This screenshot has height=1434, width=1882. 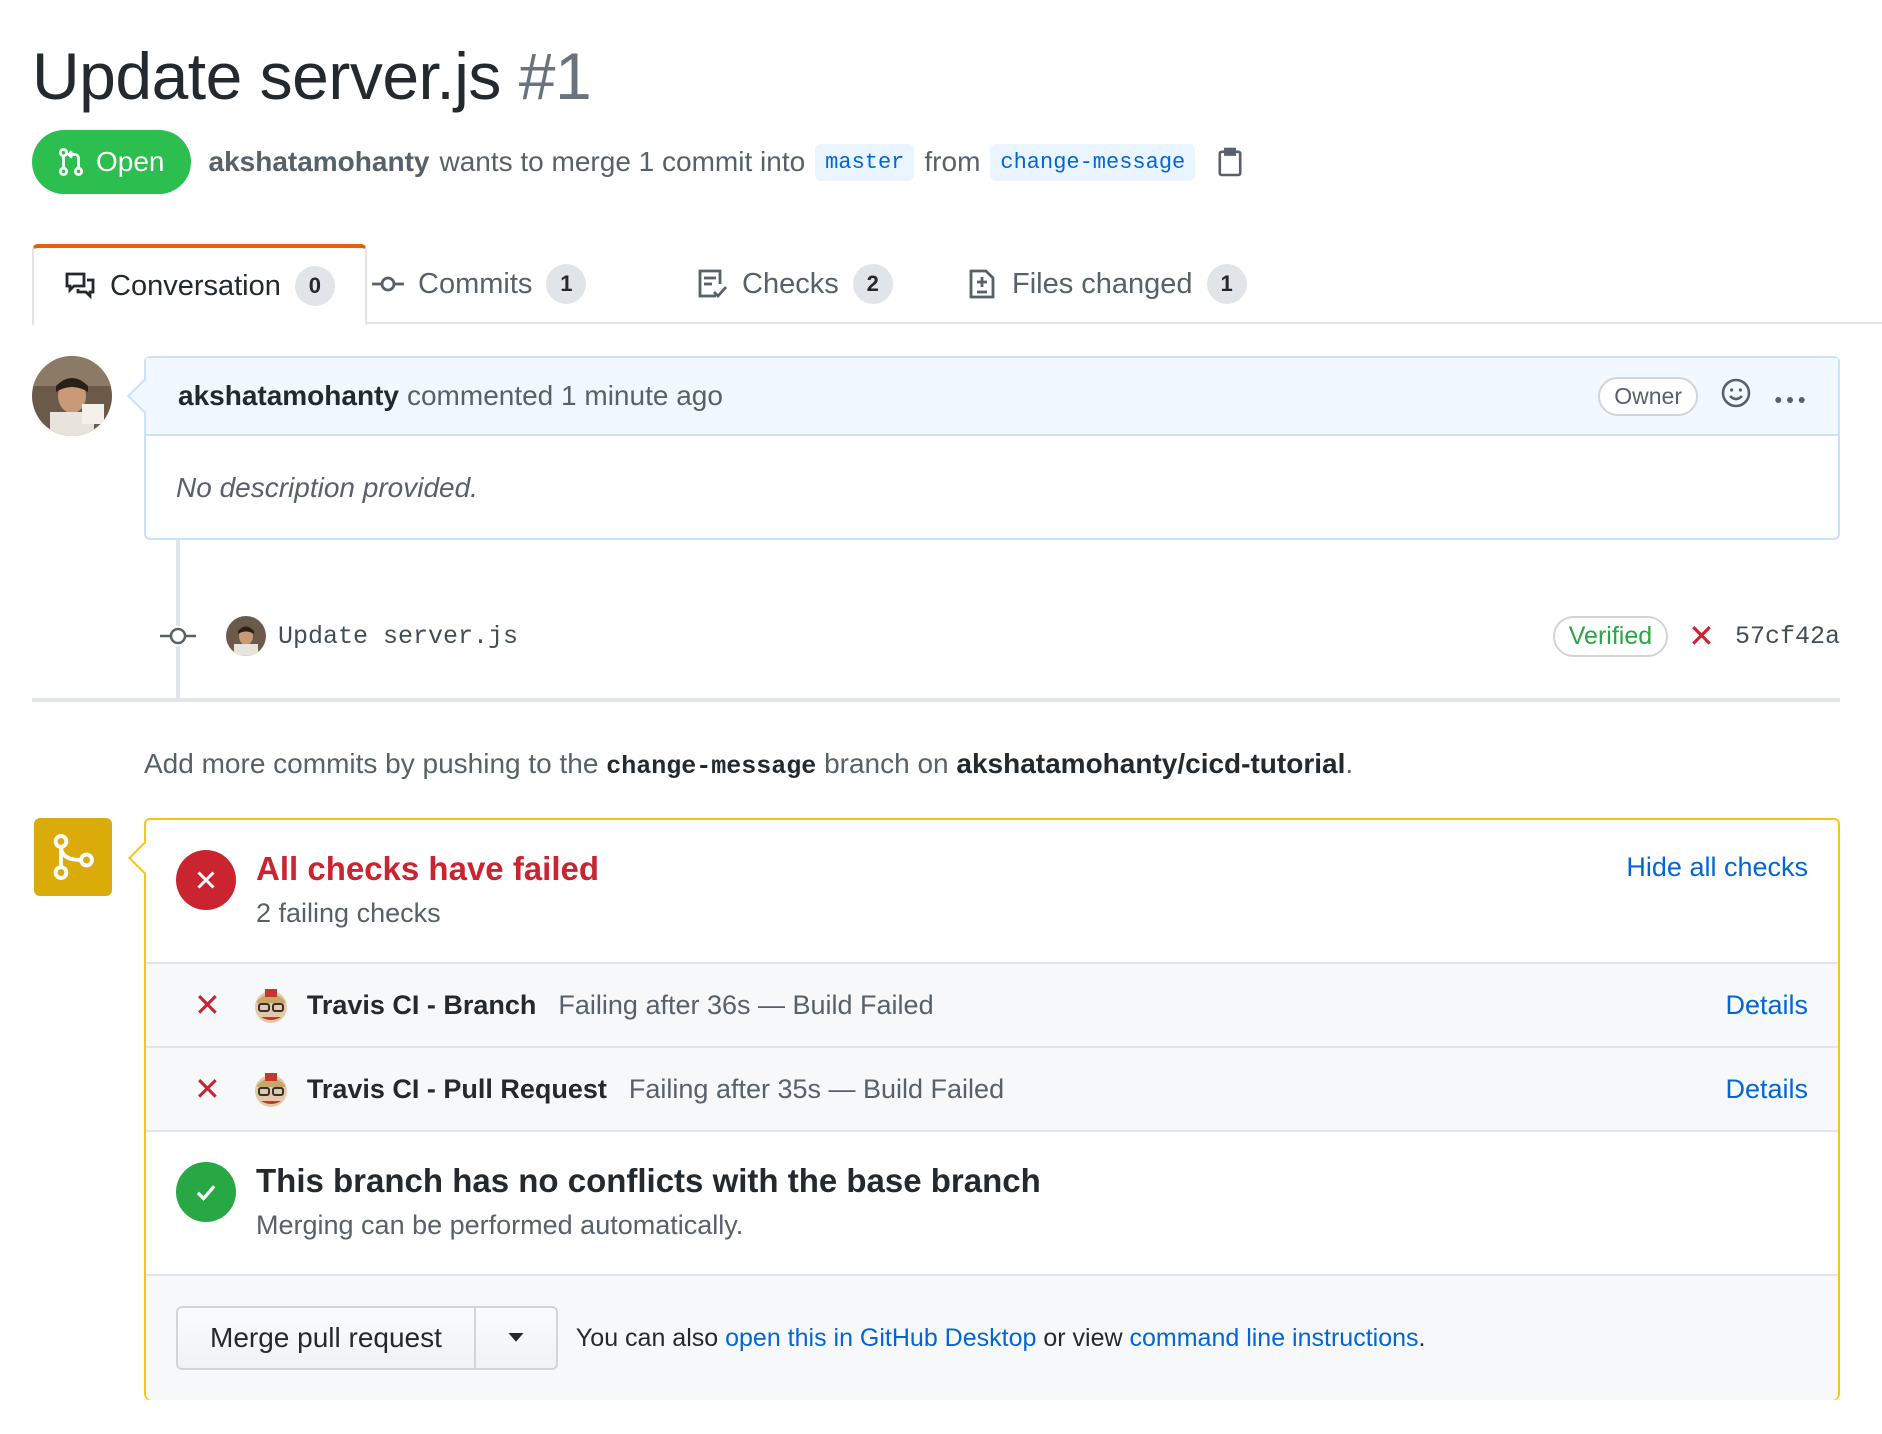 What do you see at coordinates (206, 1192) in the screenshot?
I see `check-circle-icon` at bounding box center [206, 1192].